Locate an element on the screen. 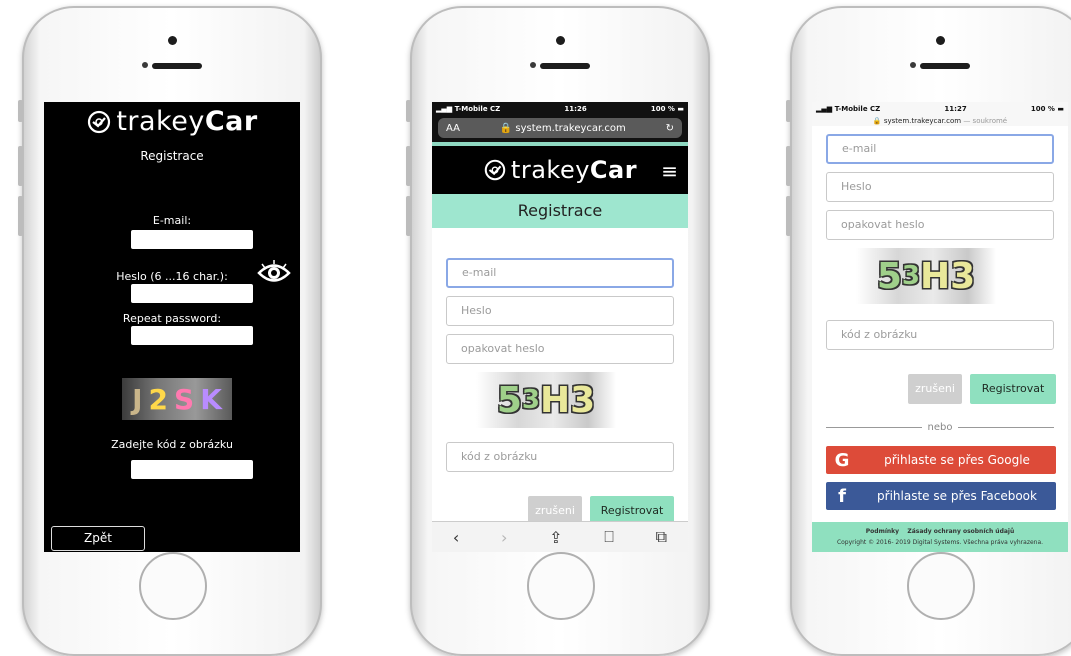 Image resolution: width=1071 pixels, height=656 pixels. password-field is located at coordinates (192, 293).